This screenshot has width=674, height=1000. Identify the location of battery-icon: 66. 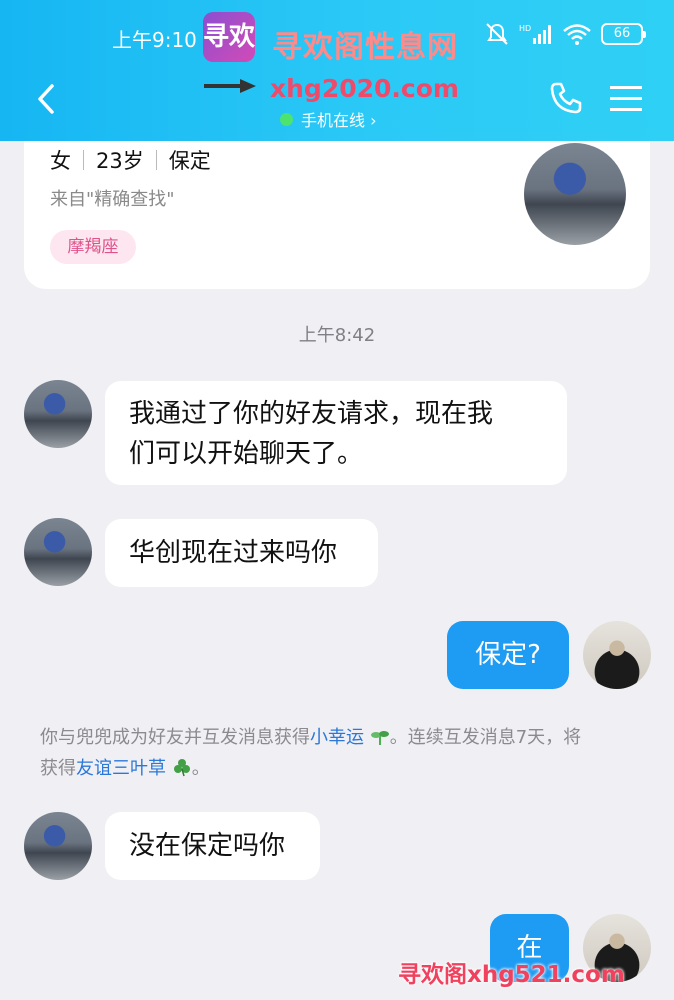
(623, 34).